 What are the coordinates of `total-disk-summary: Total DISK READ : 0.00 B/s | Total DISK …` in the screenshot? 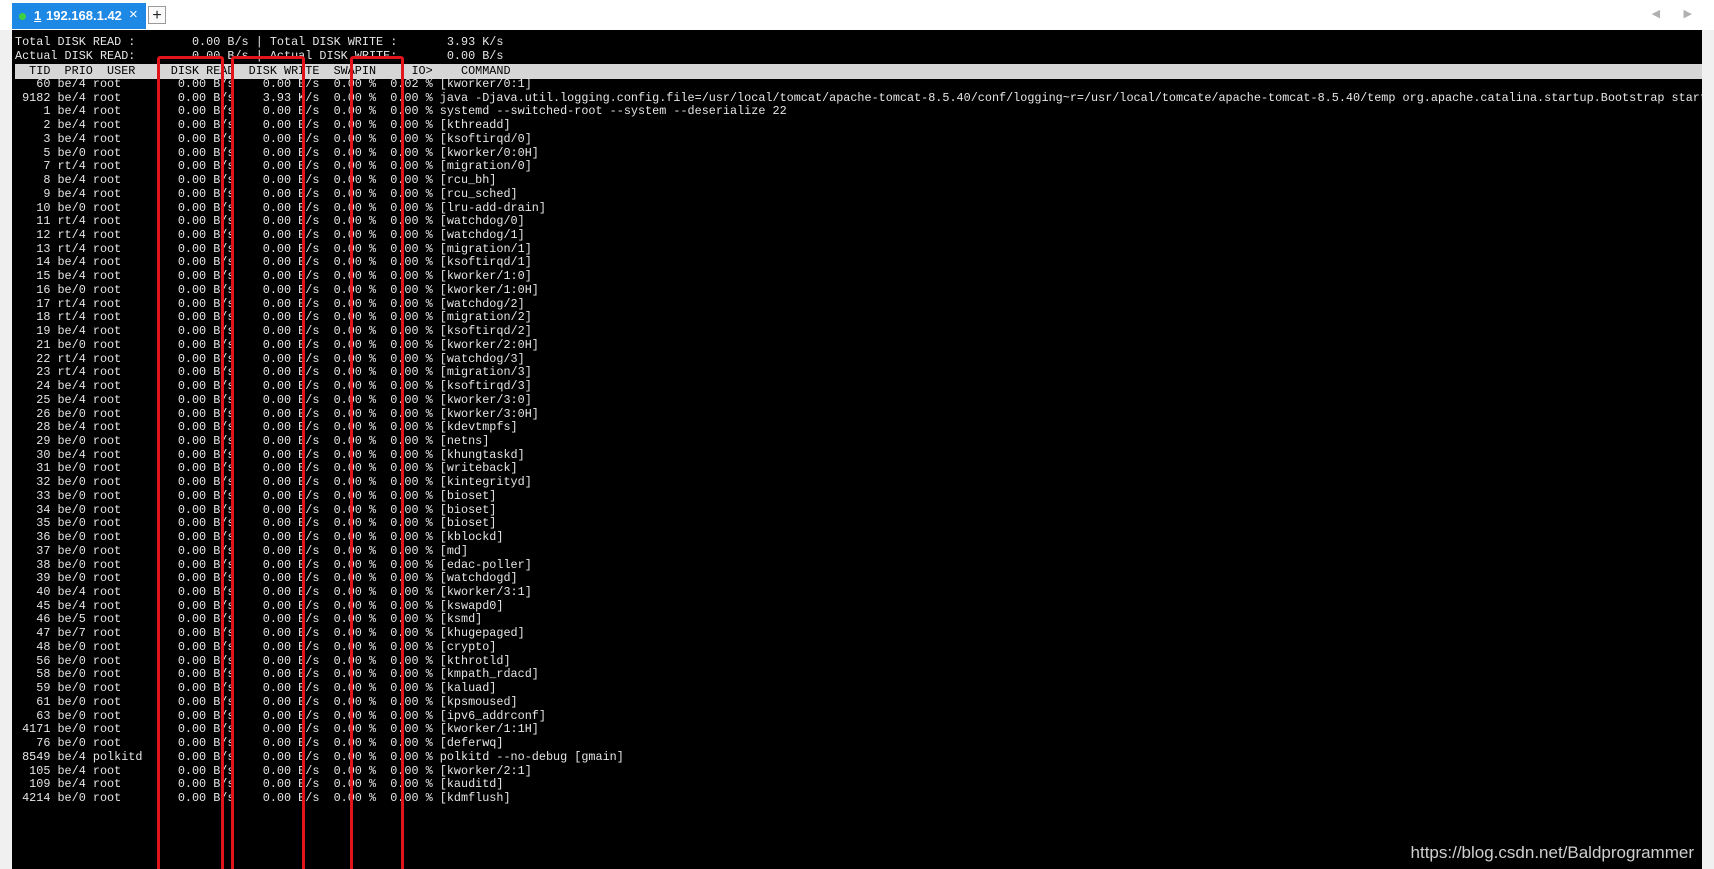 It's located at (259, 42).